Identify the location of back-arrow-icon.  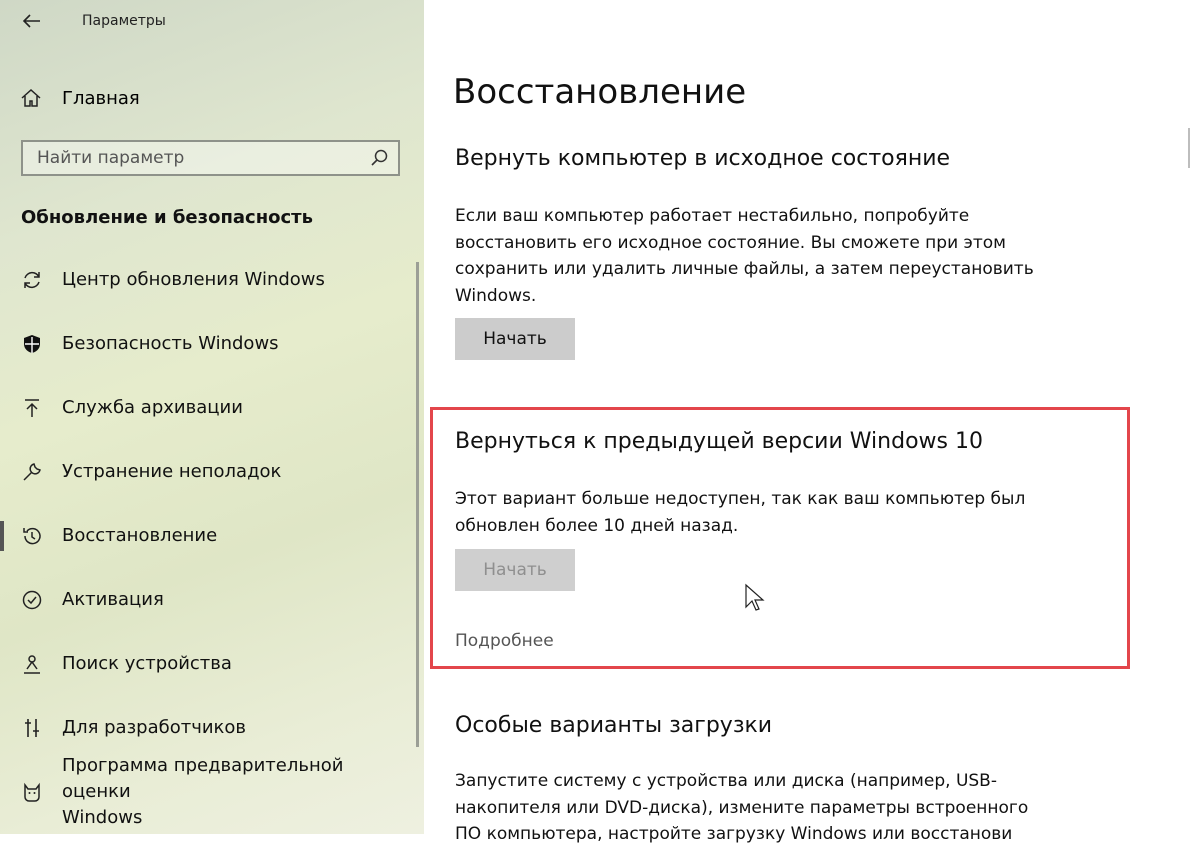
(31, 21).